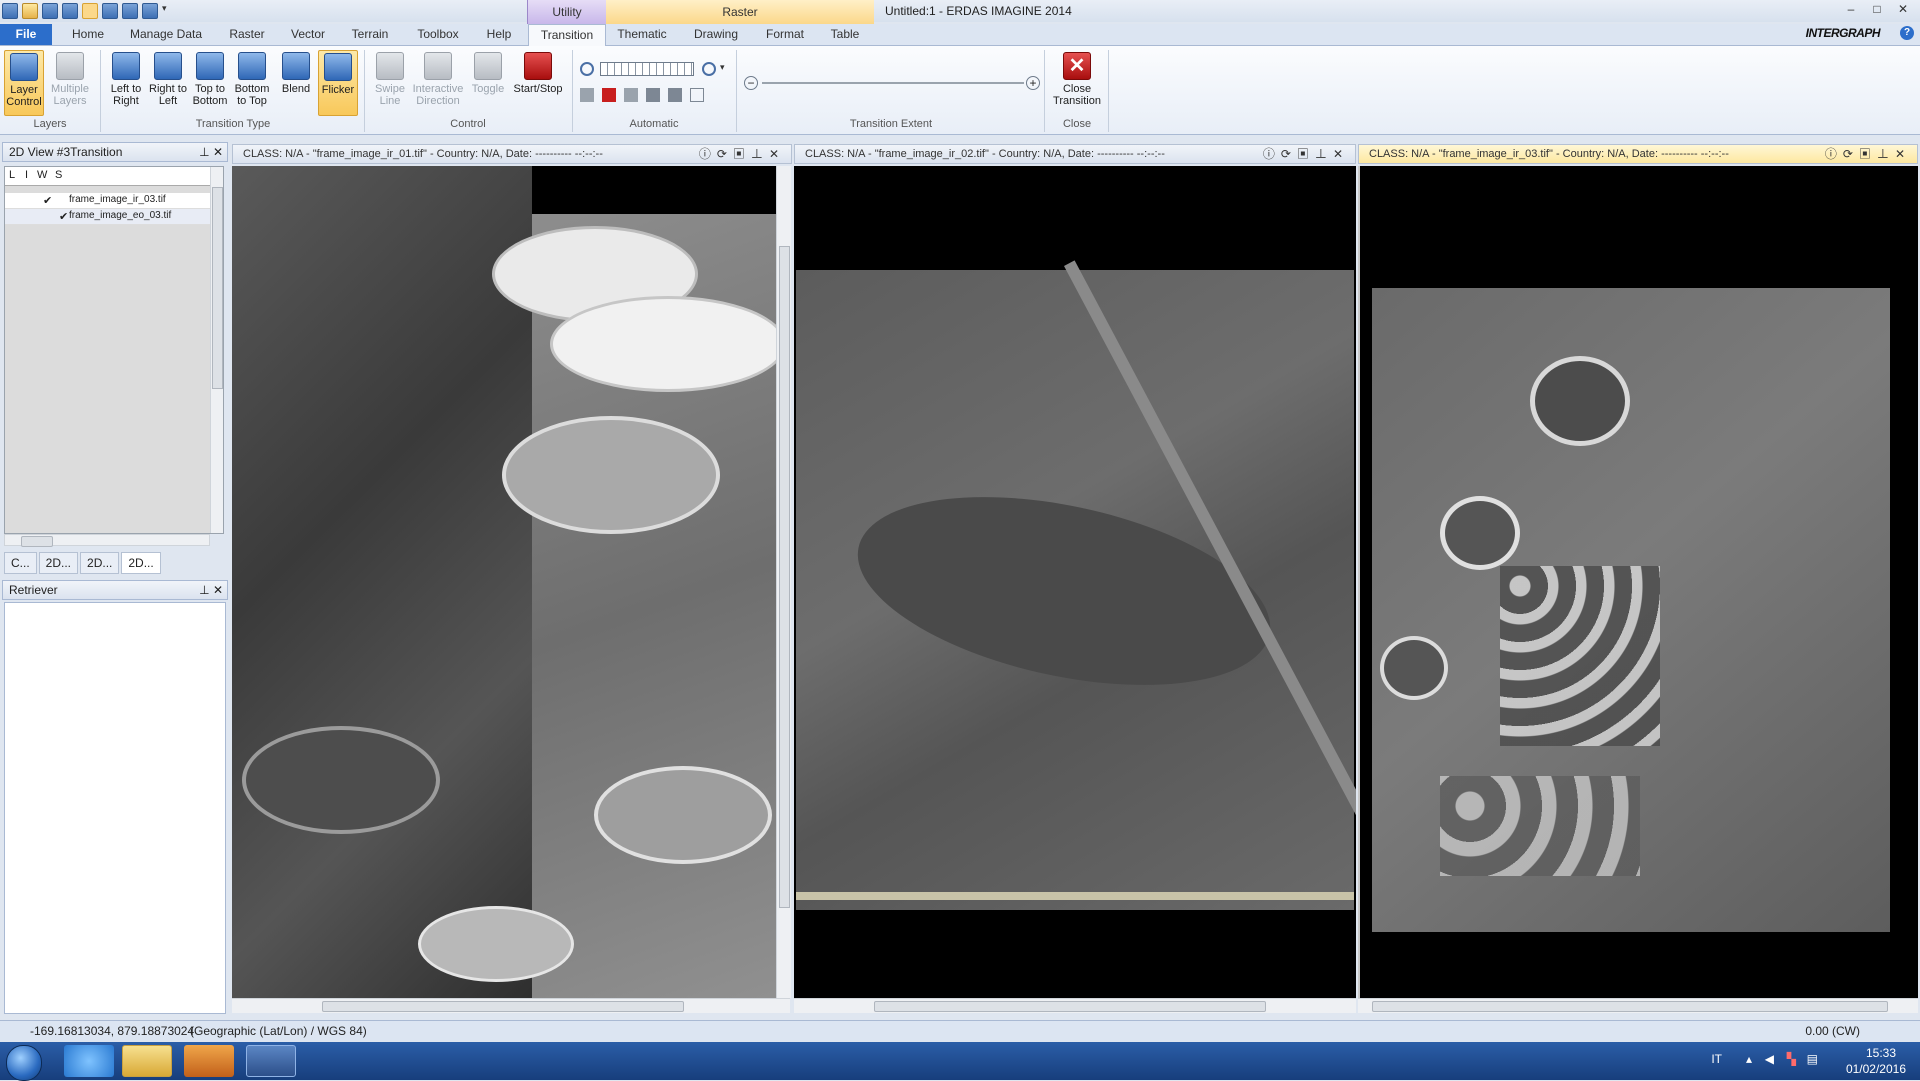  Describe the element at coordinates (1033, 83) in the screenshot. I see `zoom-plus-icon: +` at that location.